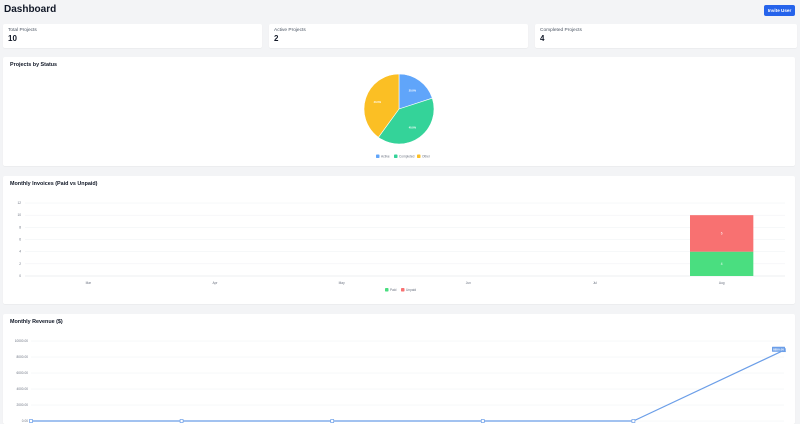  I want to click on bar-value-label: 4, so click(722, 264).